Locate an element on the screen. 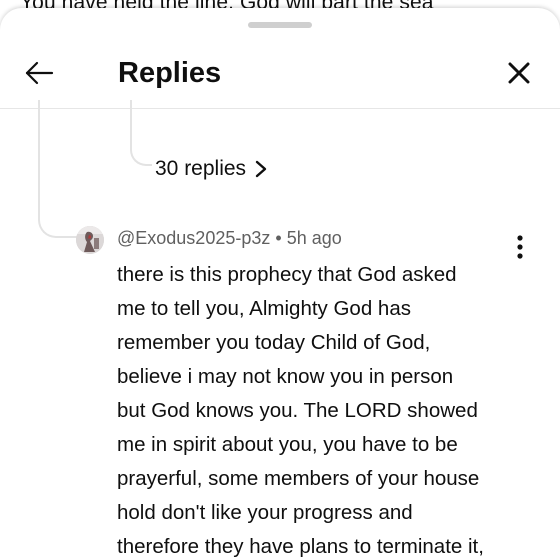 Image resolution: width=560 pixels, height=560 pixels. sheet-title: Replies is located at coordinates (170, 73).